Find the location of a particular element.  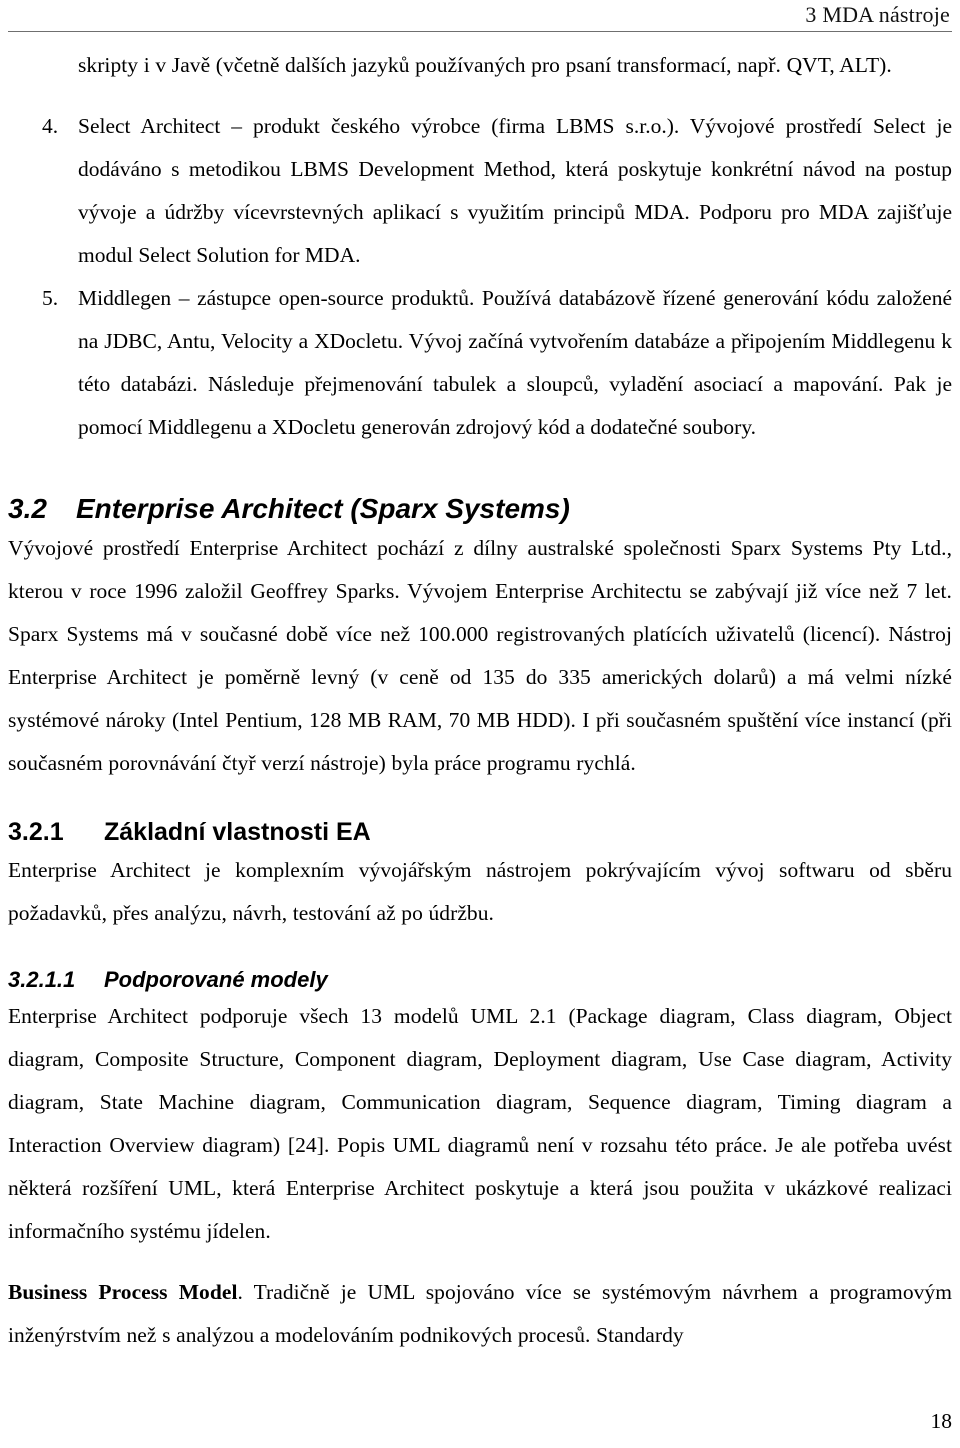

page-number: 18 is located at coordinates (941, 1421).